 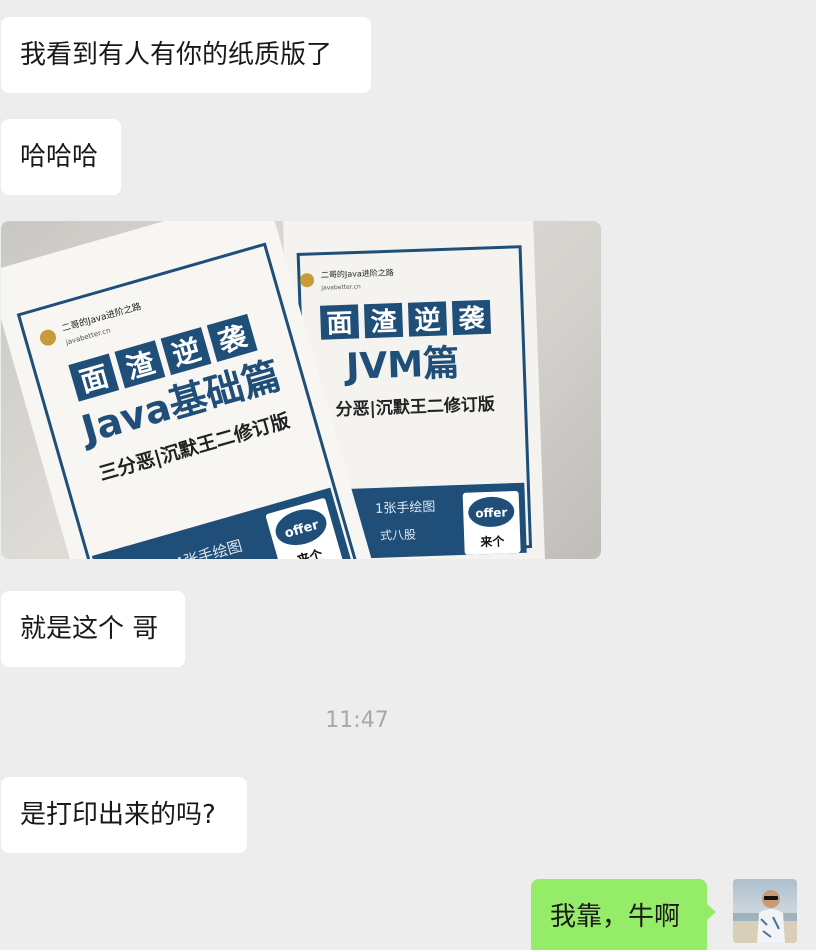 I want to click on message-bubble: 是打印出来的吗?, so click(x=124, y=815).